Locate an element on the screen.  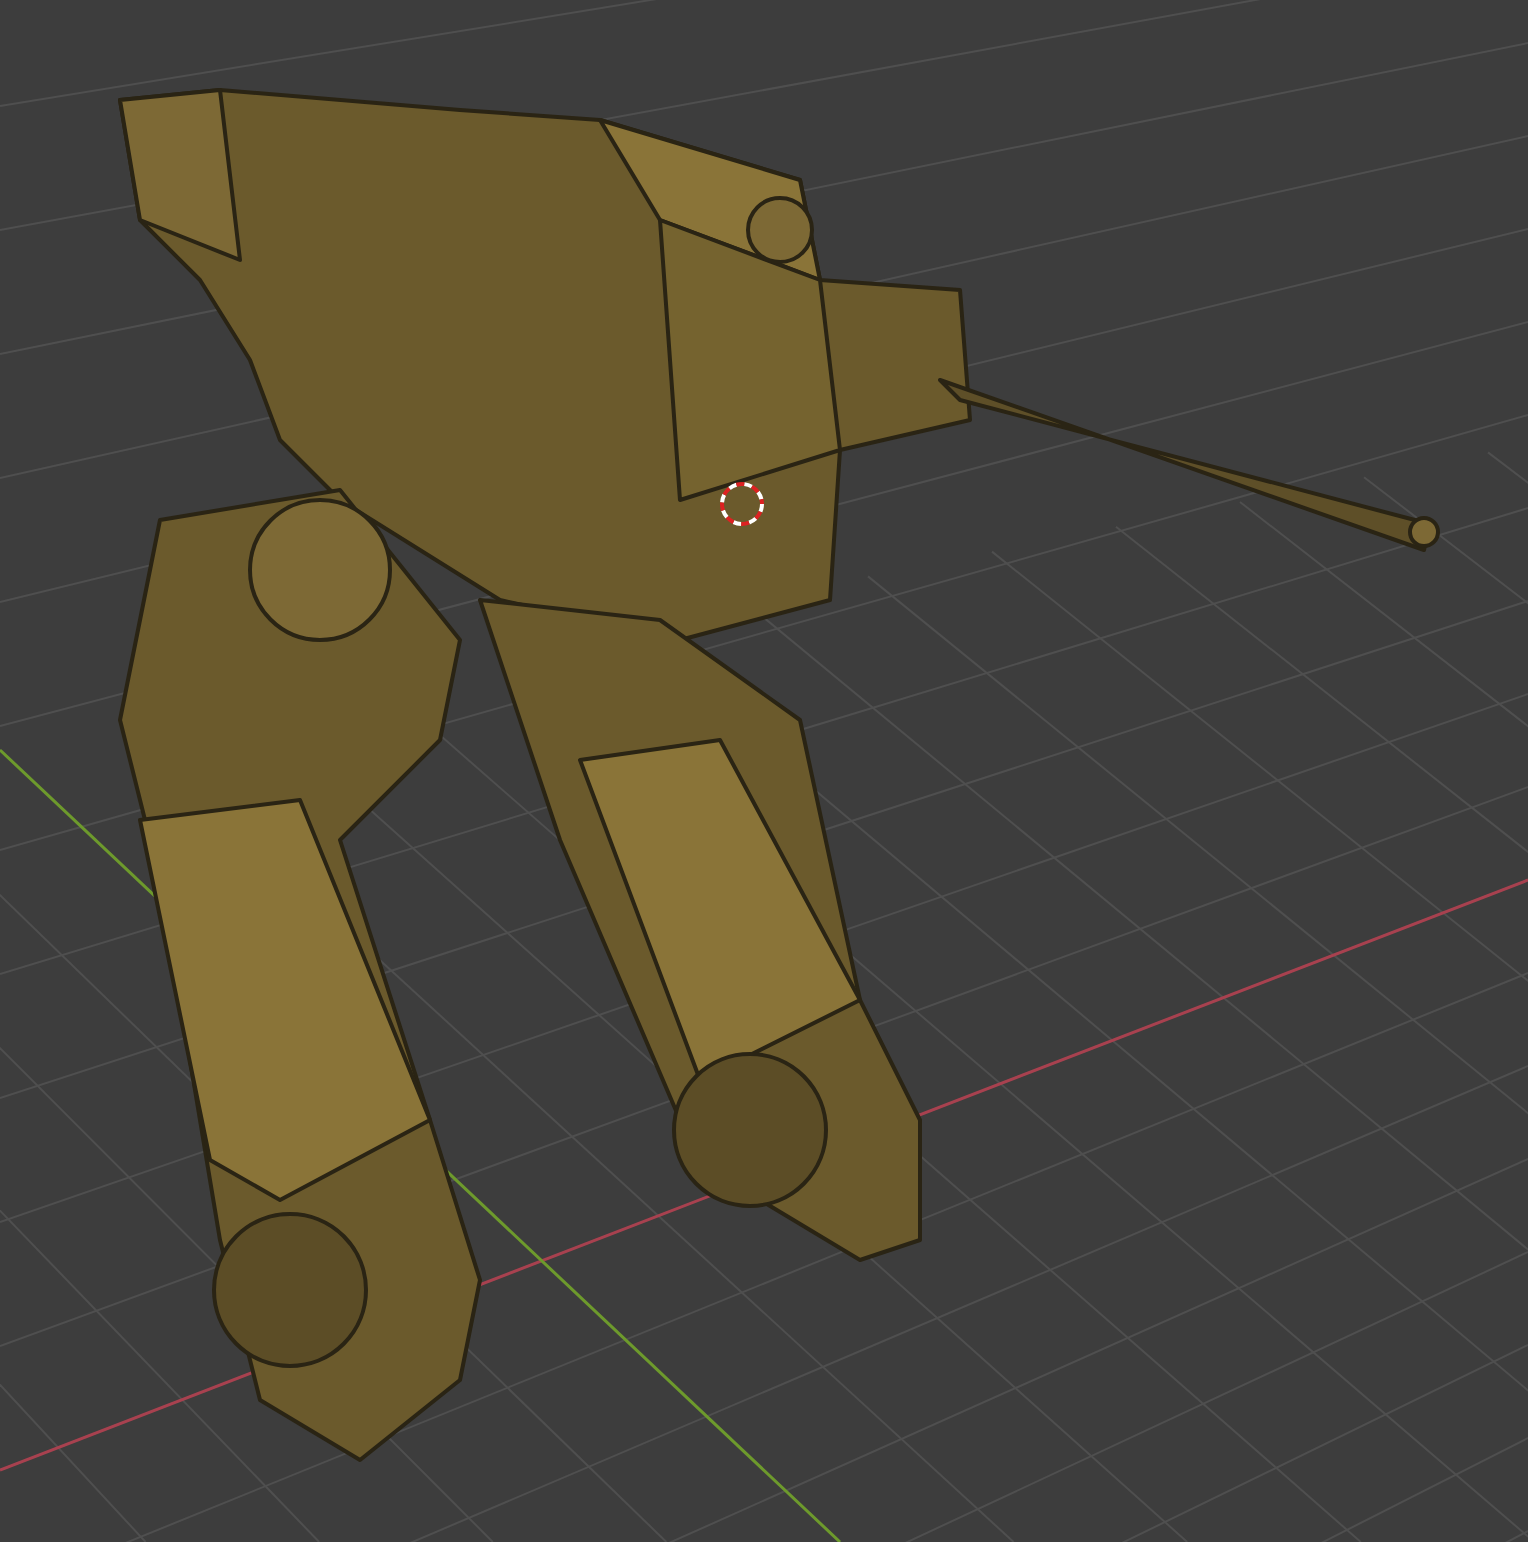
3d-cursor-icon is located at coordinates (742, 504).